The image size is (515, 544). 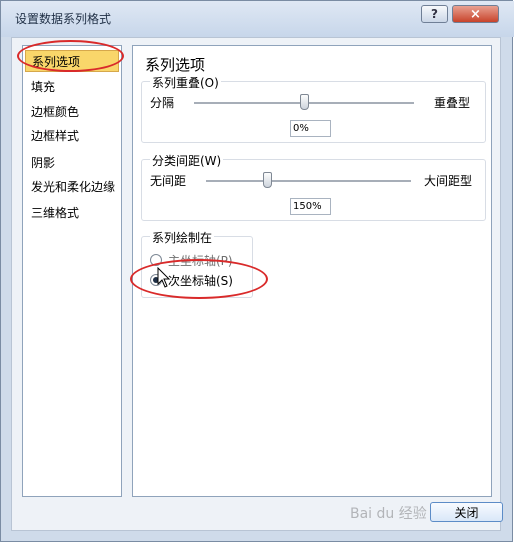 What do you see at coordinates (63, 19) in the screenshot?
I see `dialog-title: 设置数据系列格式` at bounding box center [63, 19].